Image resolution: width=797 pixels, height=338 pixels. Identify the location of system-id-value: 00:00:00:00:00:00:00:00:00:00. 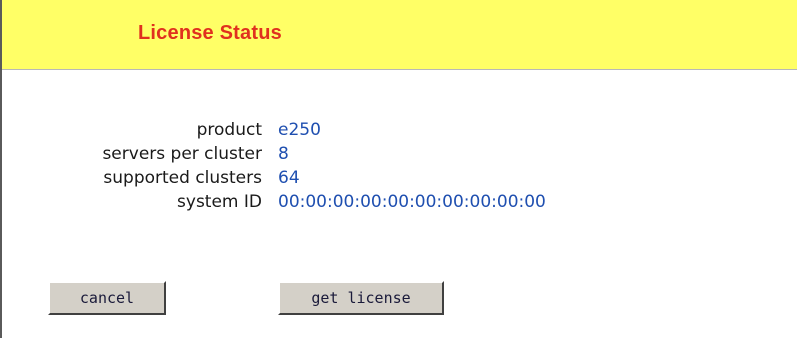
(412, 202).